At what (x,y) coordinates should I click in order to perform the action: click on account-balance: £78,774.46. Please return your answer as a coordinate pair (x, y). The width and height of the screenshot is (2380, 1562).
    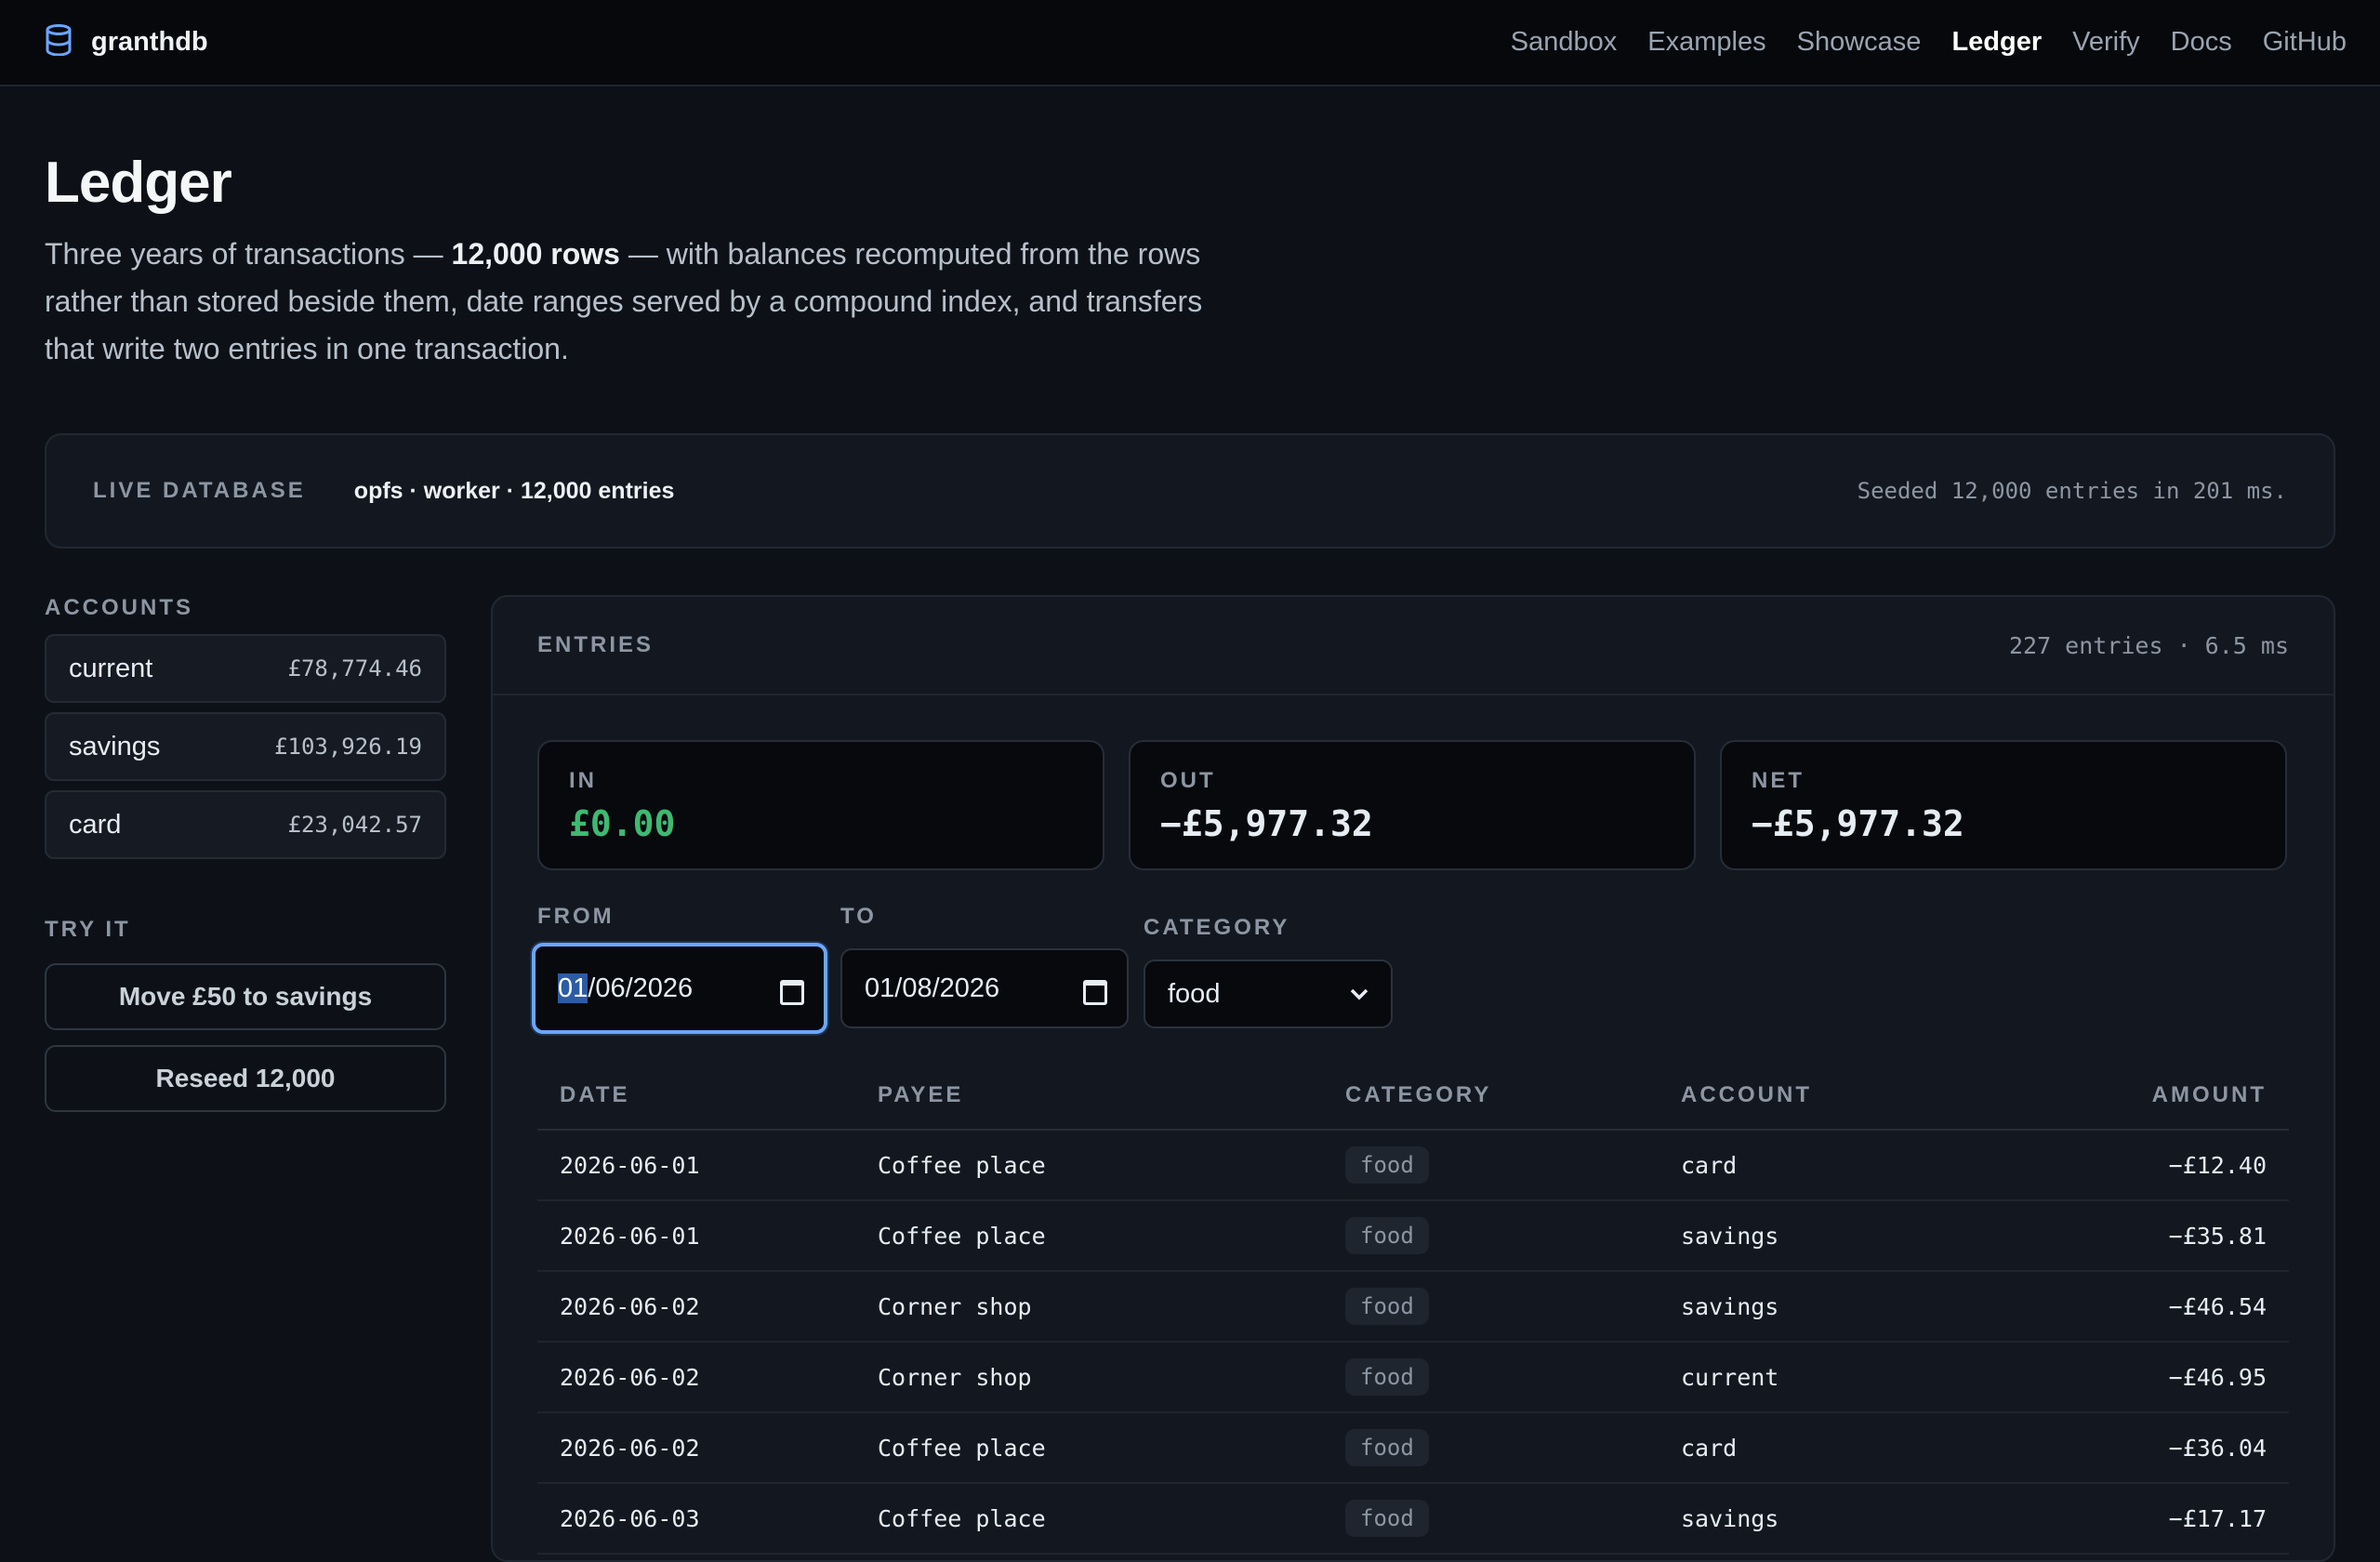
    Looking at the image, I should click on (355, 669).